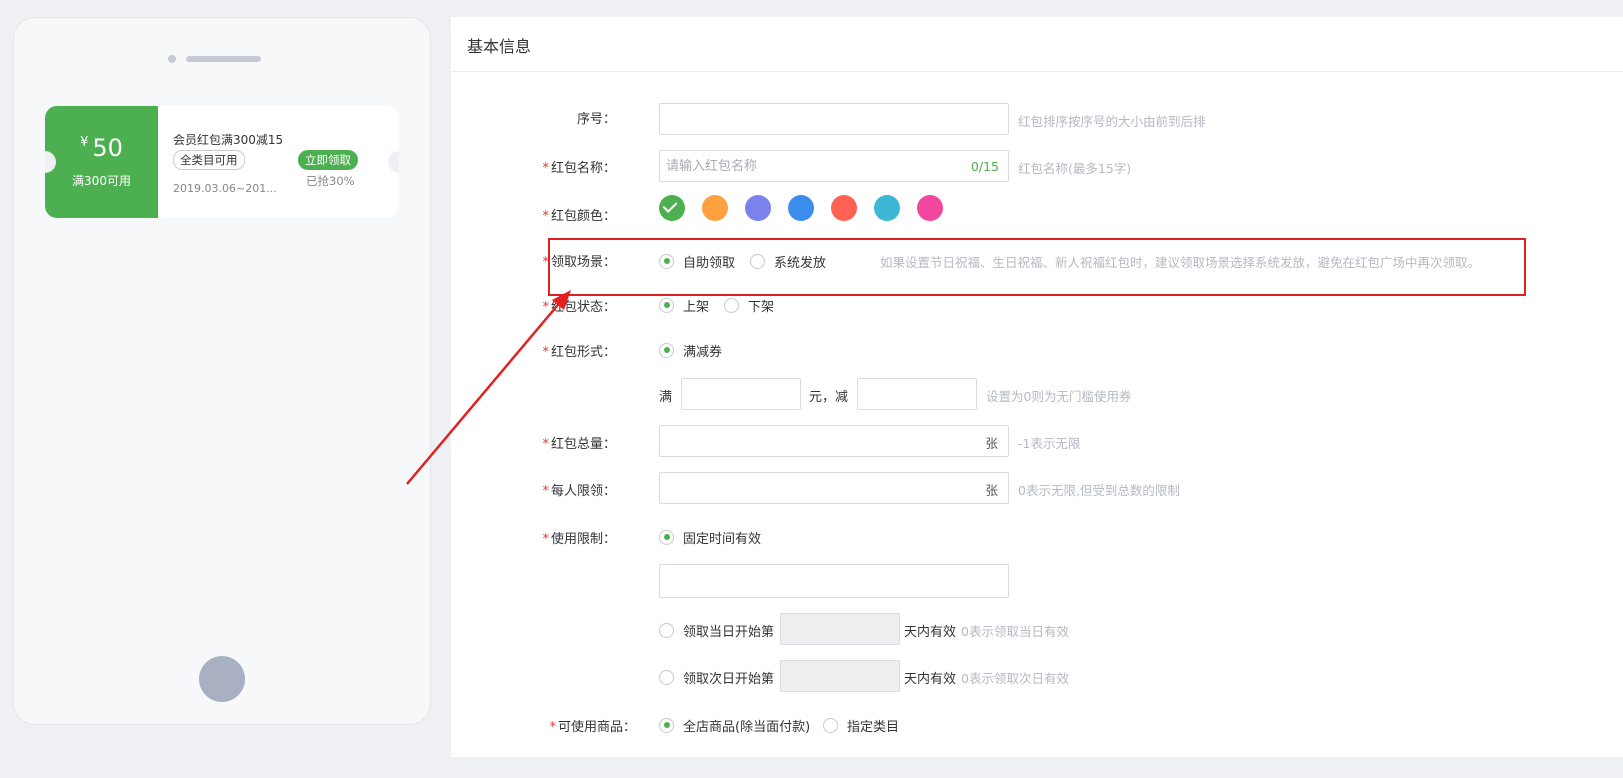  Describe the element at coordinates (1099, 490) in the screenshot. I see `per-person-hint: 0表示无限,但受到总数的限制` at that location.